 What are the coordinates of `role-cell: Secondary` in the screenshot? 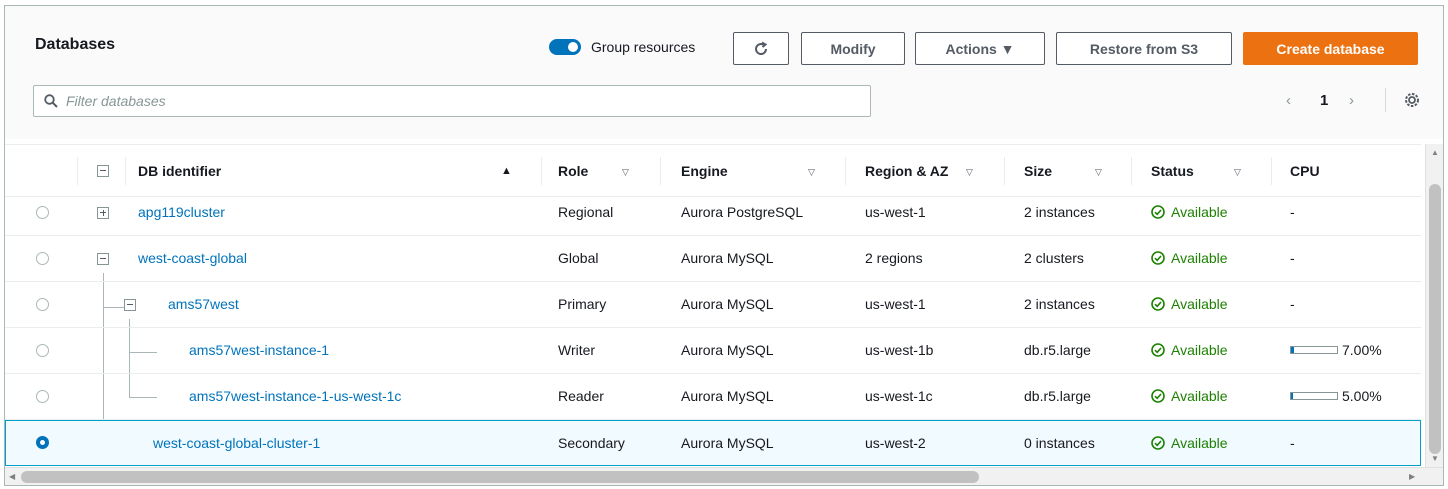 It's located at (591, 443).